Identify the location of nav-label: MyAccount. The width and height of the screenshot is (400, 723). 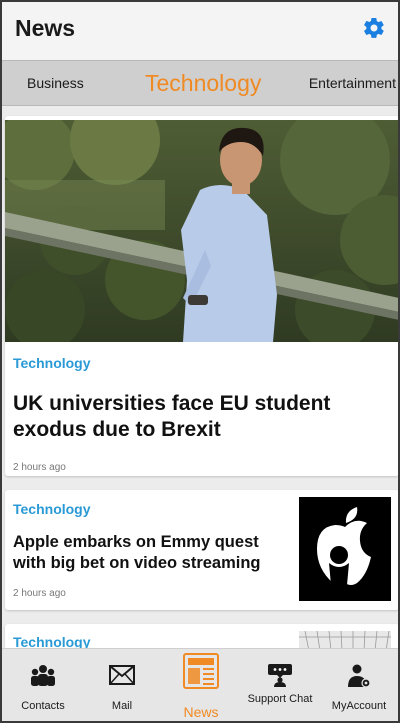
(359, 706).